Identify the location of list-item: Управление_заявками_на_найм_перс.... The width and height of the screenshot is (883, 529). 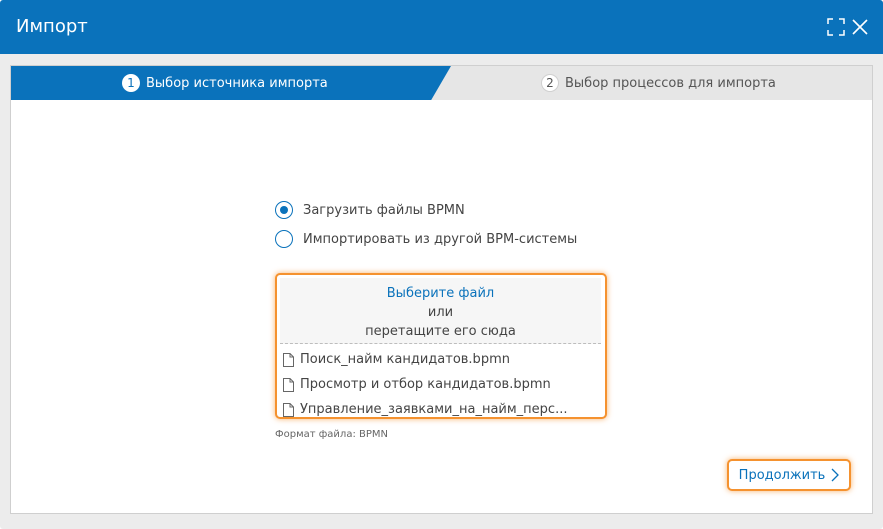
(442, 407).